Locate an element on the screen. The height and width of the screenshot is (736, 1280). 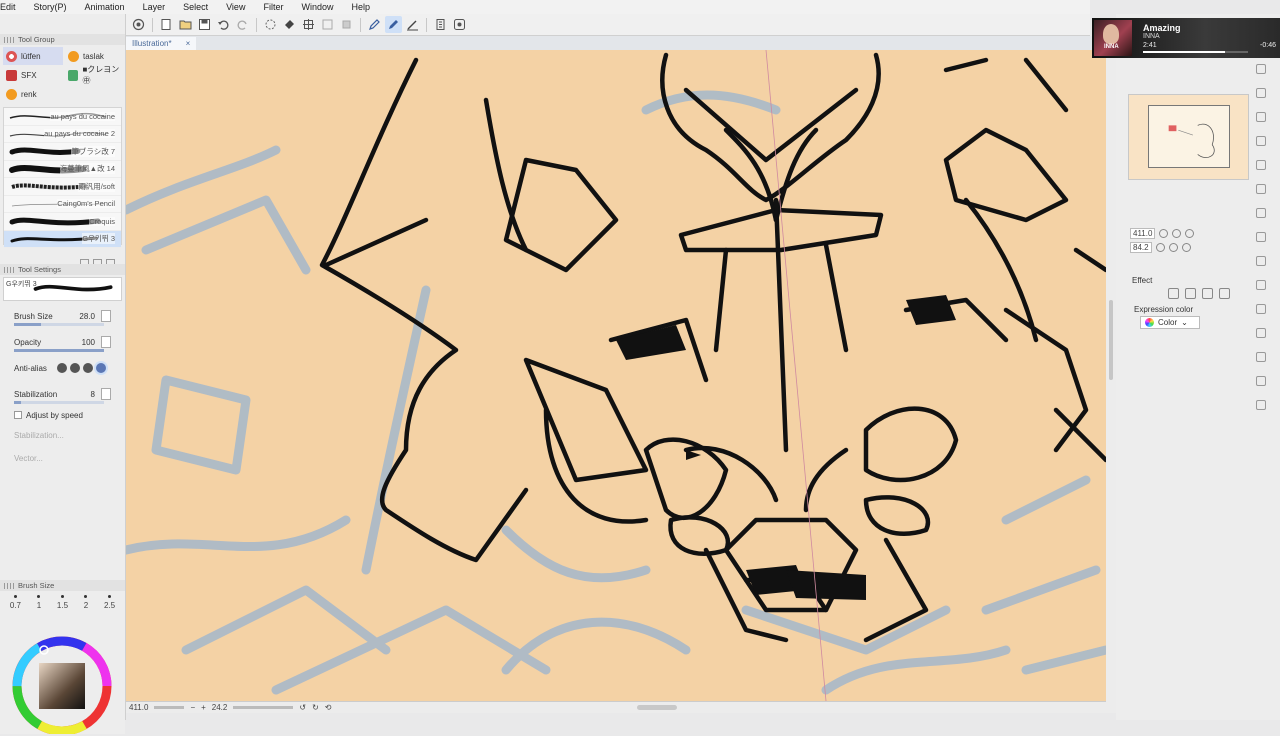
brush-item: Caing0m's Pencil is located at coordinates (62, 204).